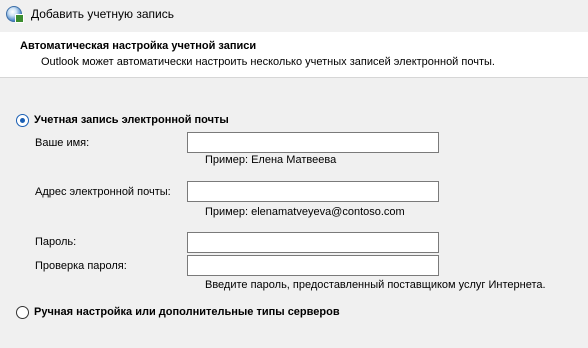 Image resolution: width=588 pixels, height=348 pixels. What do you see at coordinates (56, 242) in the screenshot?
I see `password-label: Пароль:` at bounding box center [56, 242].